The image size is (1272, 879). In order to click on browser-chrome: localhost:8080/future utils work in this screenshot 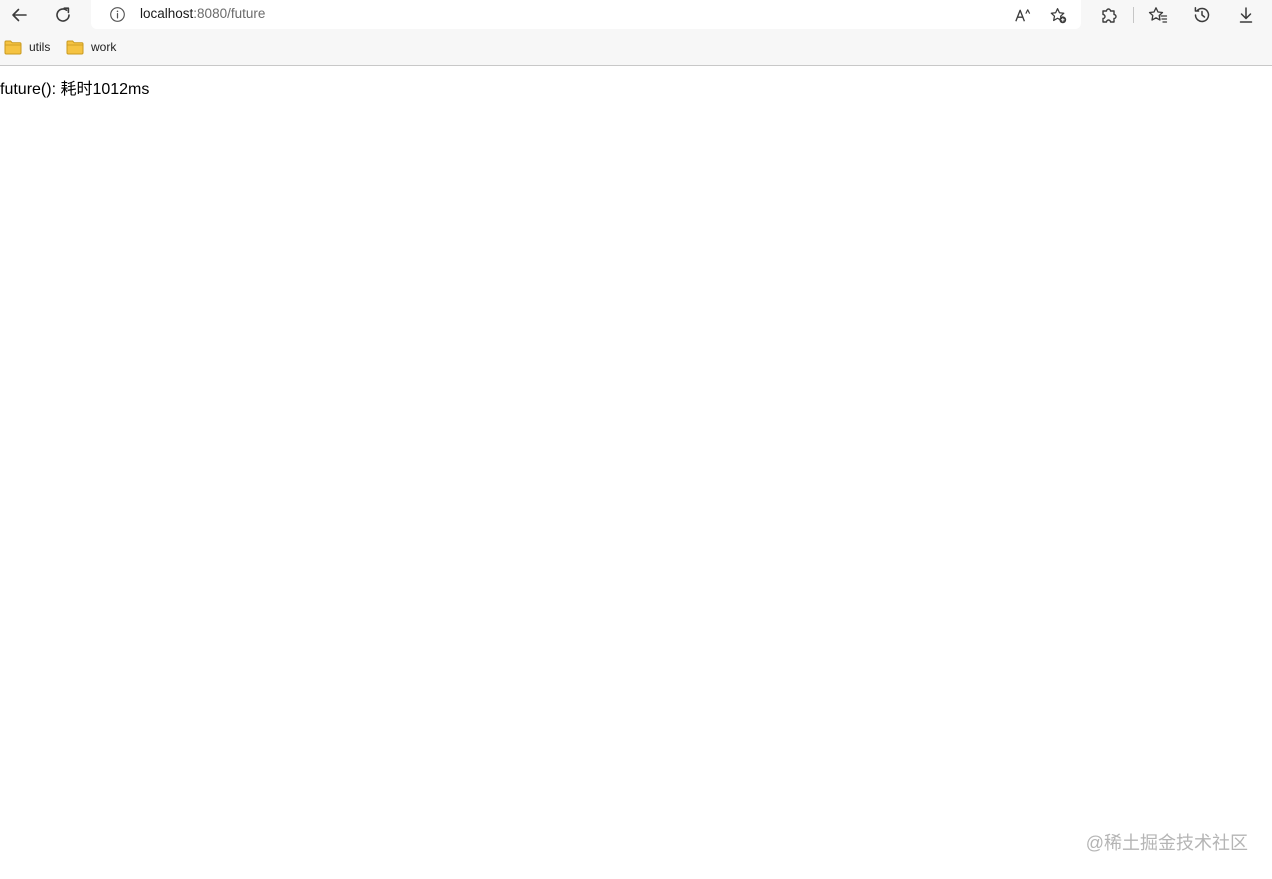, I will do `click(636, 33)`.